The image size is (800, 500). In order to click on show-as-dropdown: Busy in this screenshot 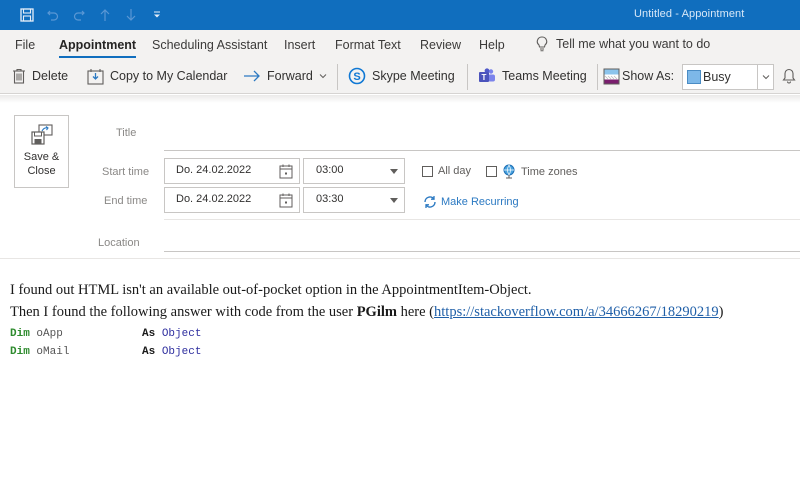, I will do `click(728, 77)`.